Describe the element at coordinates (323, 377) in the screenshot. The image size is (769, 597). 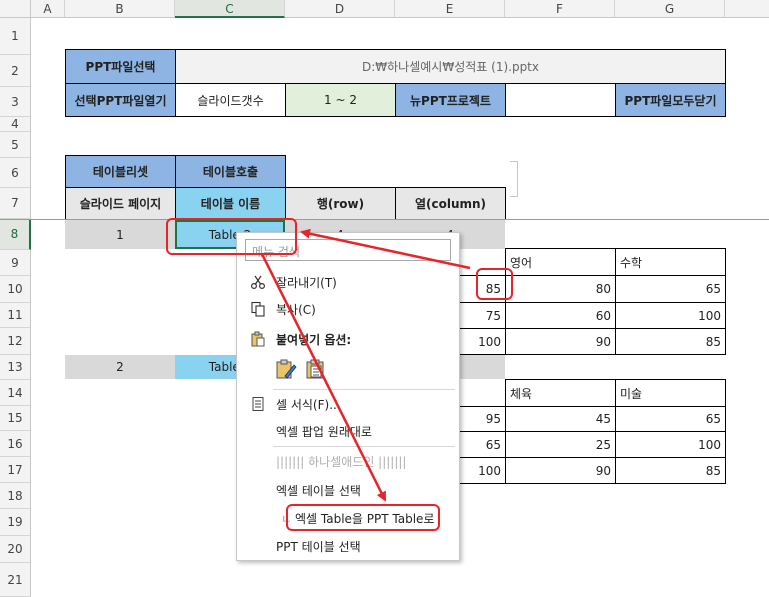
I see `arrow-to-menu-item` at that location.